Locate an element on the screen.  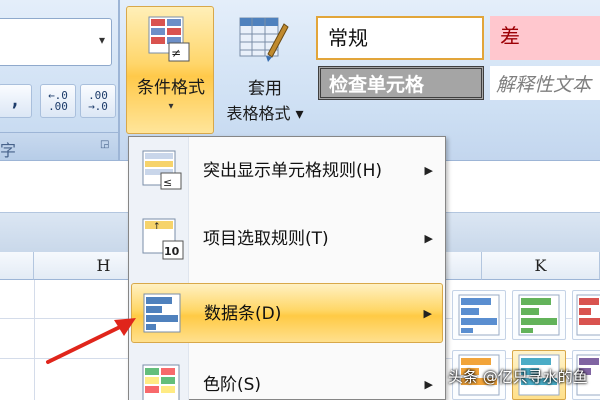
svg-text: 10 is located at coordinates (172, 251).